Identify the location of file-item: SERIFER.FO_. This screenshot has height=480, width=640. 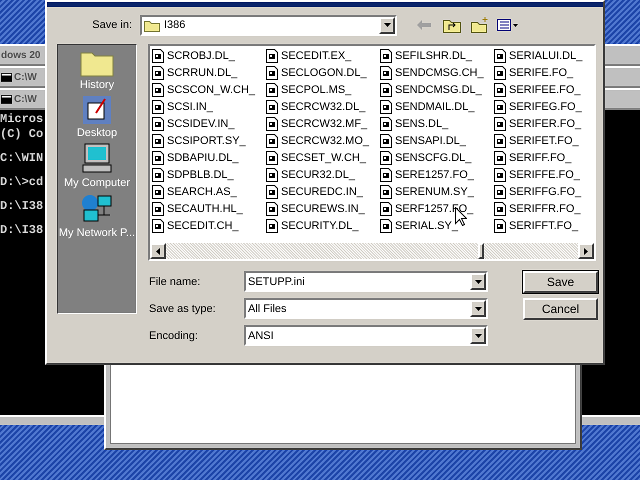
(551, 123).